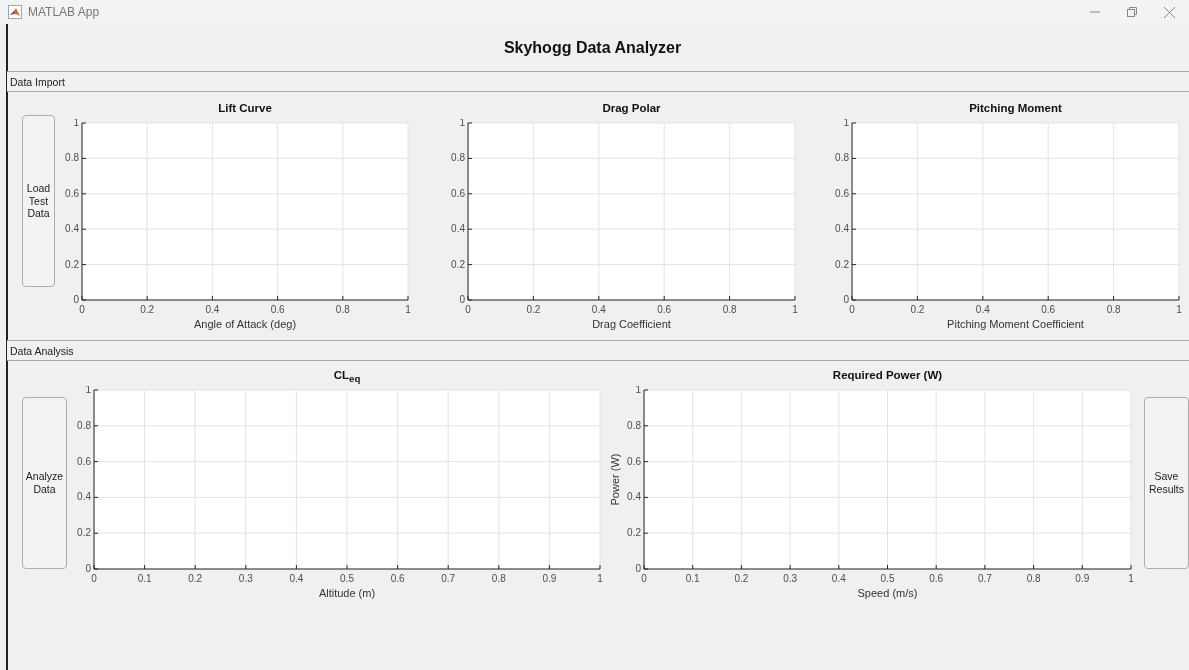 This screenshot has width=1189, height=670. Describe the element at coordinates (592, 47) in the screenshot. I see `app-title: Skyhogg Data Analyzer` at that location.